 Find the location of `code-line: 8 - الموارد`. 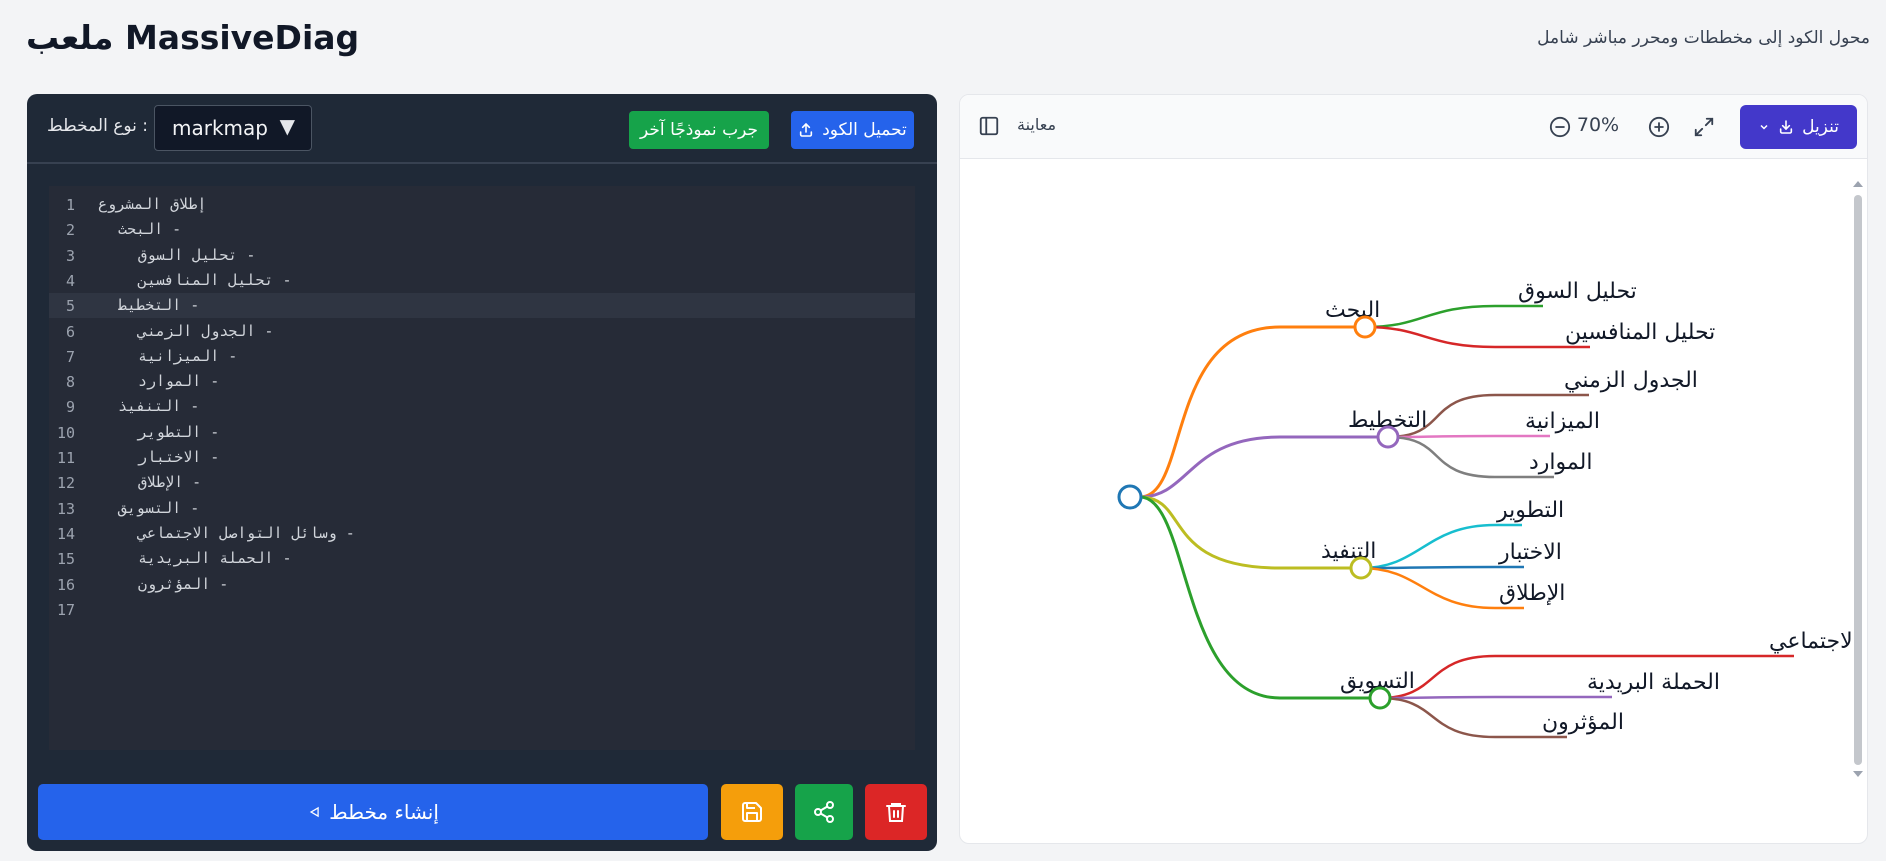

code-line: 8 - الموارد is located at coordinates (482, 381).